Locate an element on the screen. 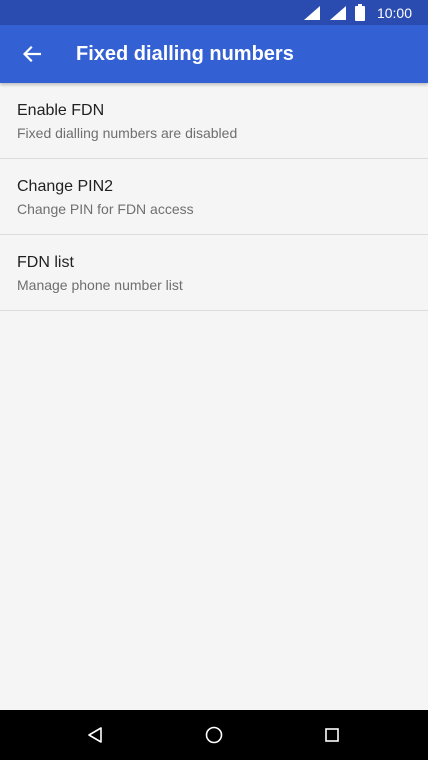 This screenshot has width=428, height=760. enable-fdn-title: Enable FDN is located at coordinates (61, 110).